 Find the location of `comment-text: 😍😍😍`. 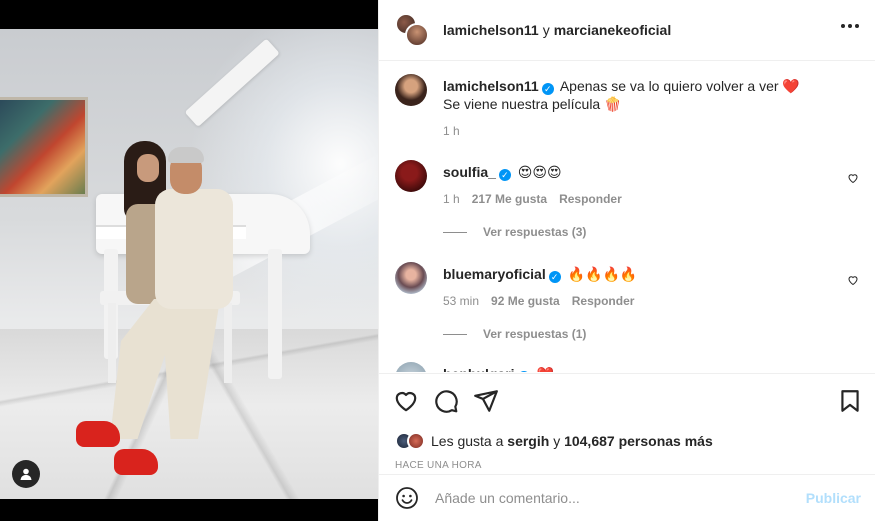

comment-text: 😍😍😍 is located at coordinates (539, 172).